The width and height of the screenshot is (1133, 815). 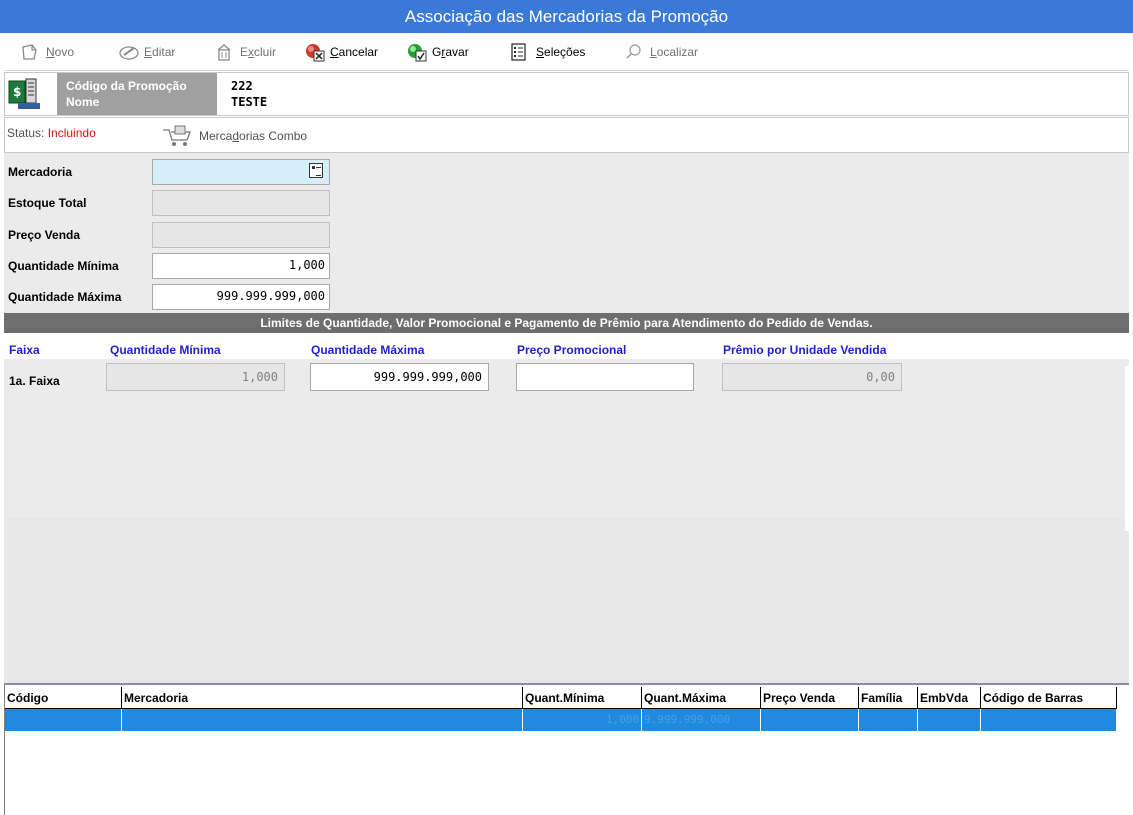 I want to click on promotion-values: 222 TESTE, so click(x=249, y=94).